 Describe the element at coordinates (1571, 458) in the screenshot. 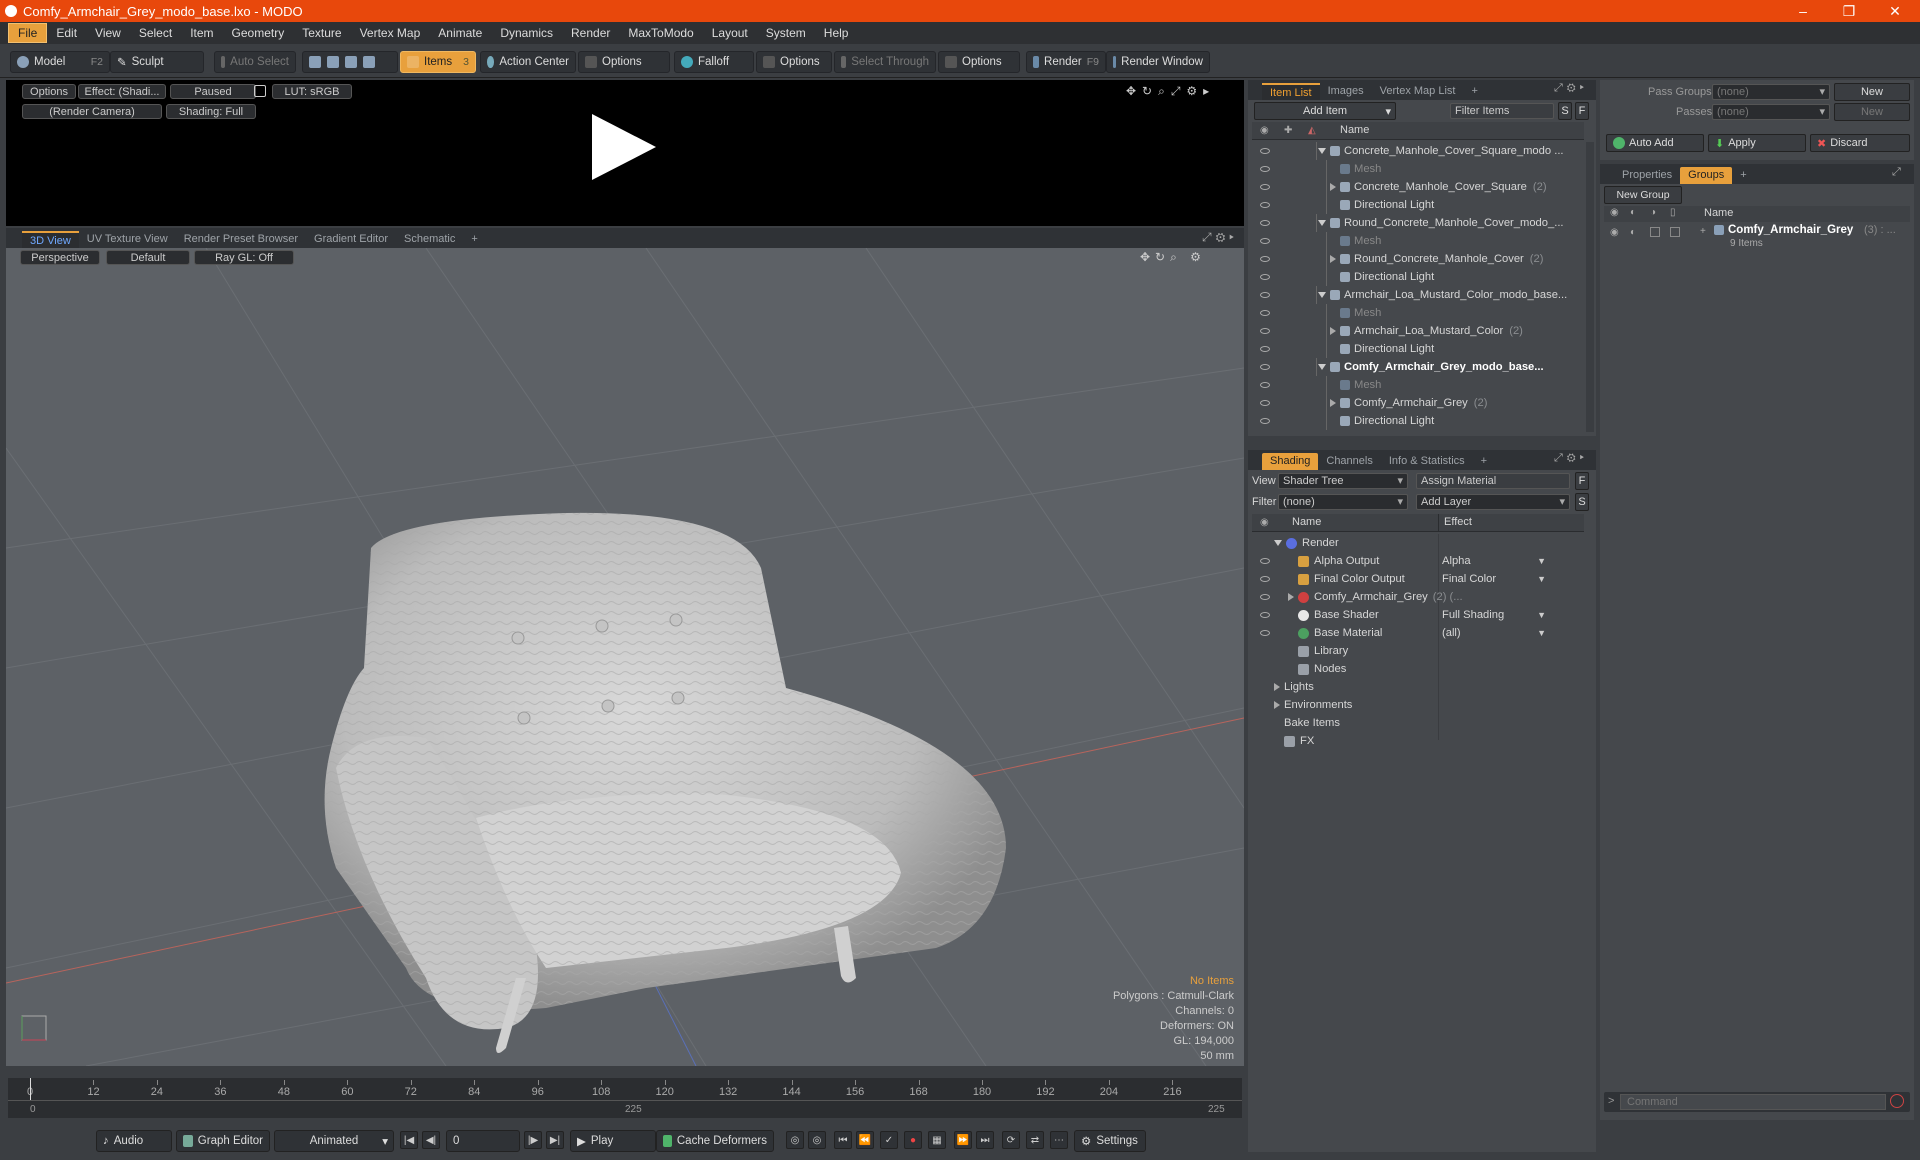

I see `shading-panel-icons: ⤢⚙▸` at that location.